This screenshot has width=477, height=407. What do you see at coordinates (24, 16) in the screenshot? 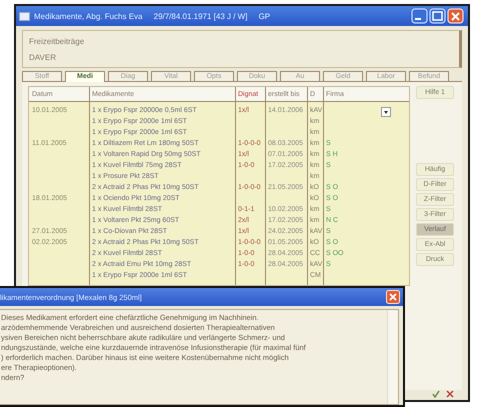
I see `app-icon` at bounding box center [24, 16].